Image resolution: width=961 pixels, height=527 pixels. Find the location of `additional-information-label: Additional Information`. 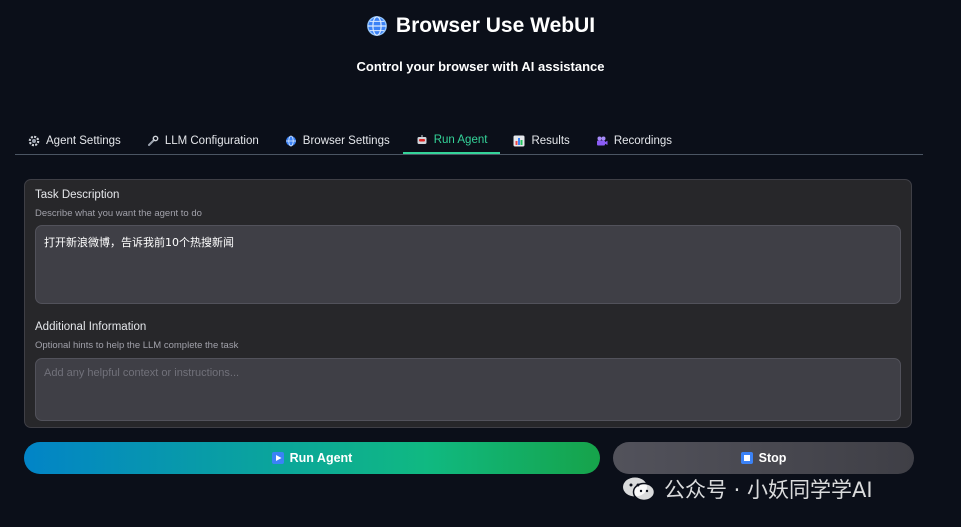

additional-information-label: Additional Information is located at coordinates (91, 327).